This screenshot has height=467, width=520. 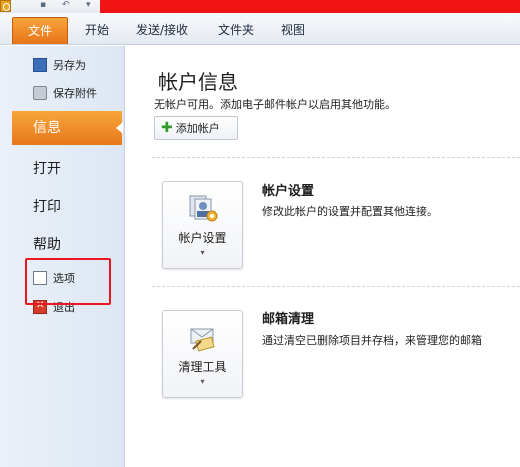 I want to click on nav-save-attachments: 保存附件, so click(x=65, y=93).